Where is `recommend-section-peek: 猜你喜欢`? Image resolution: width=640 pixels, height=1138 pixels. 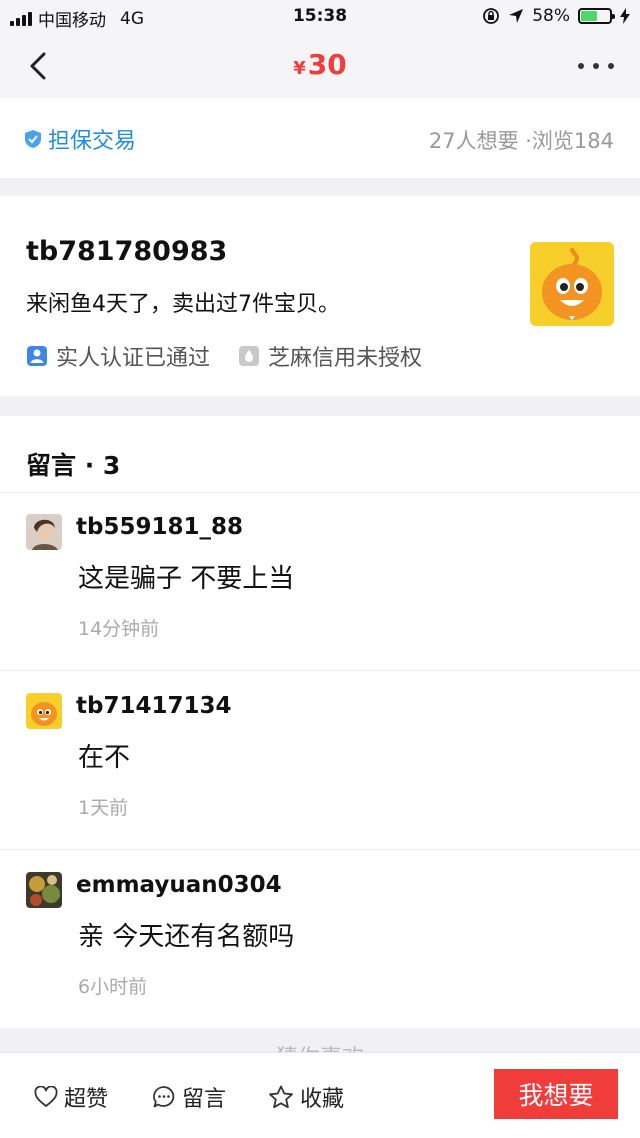 recommend-section-peek: 猜你喜欢 is located at coordinates (320, 1040).